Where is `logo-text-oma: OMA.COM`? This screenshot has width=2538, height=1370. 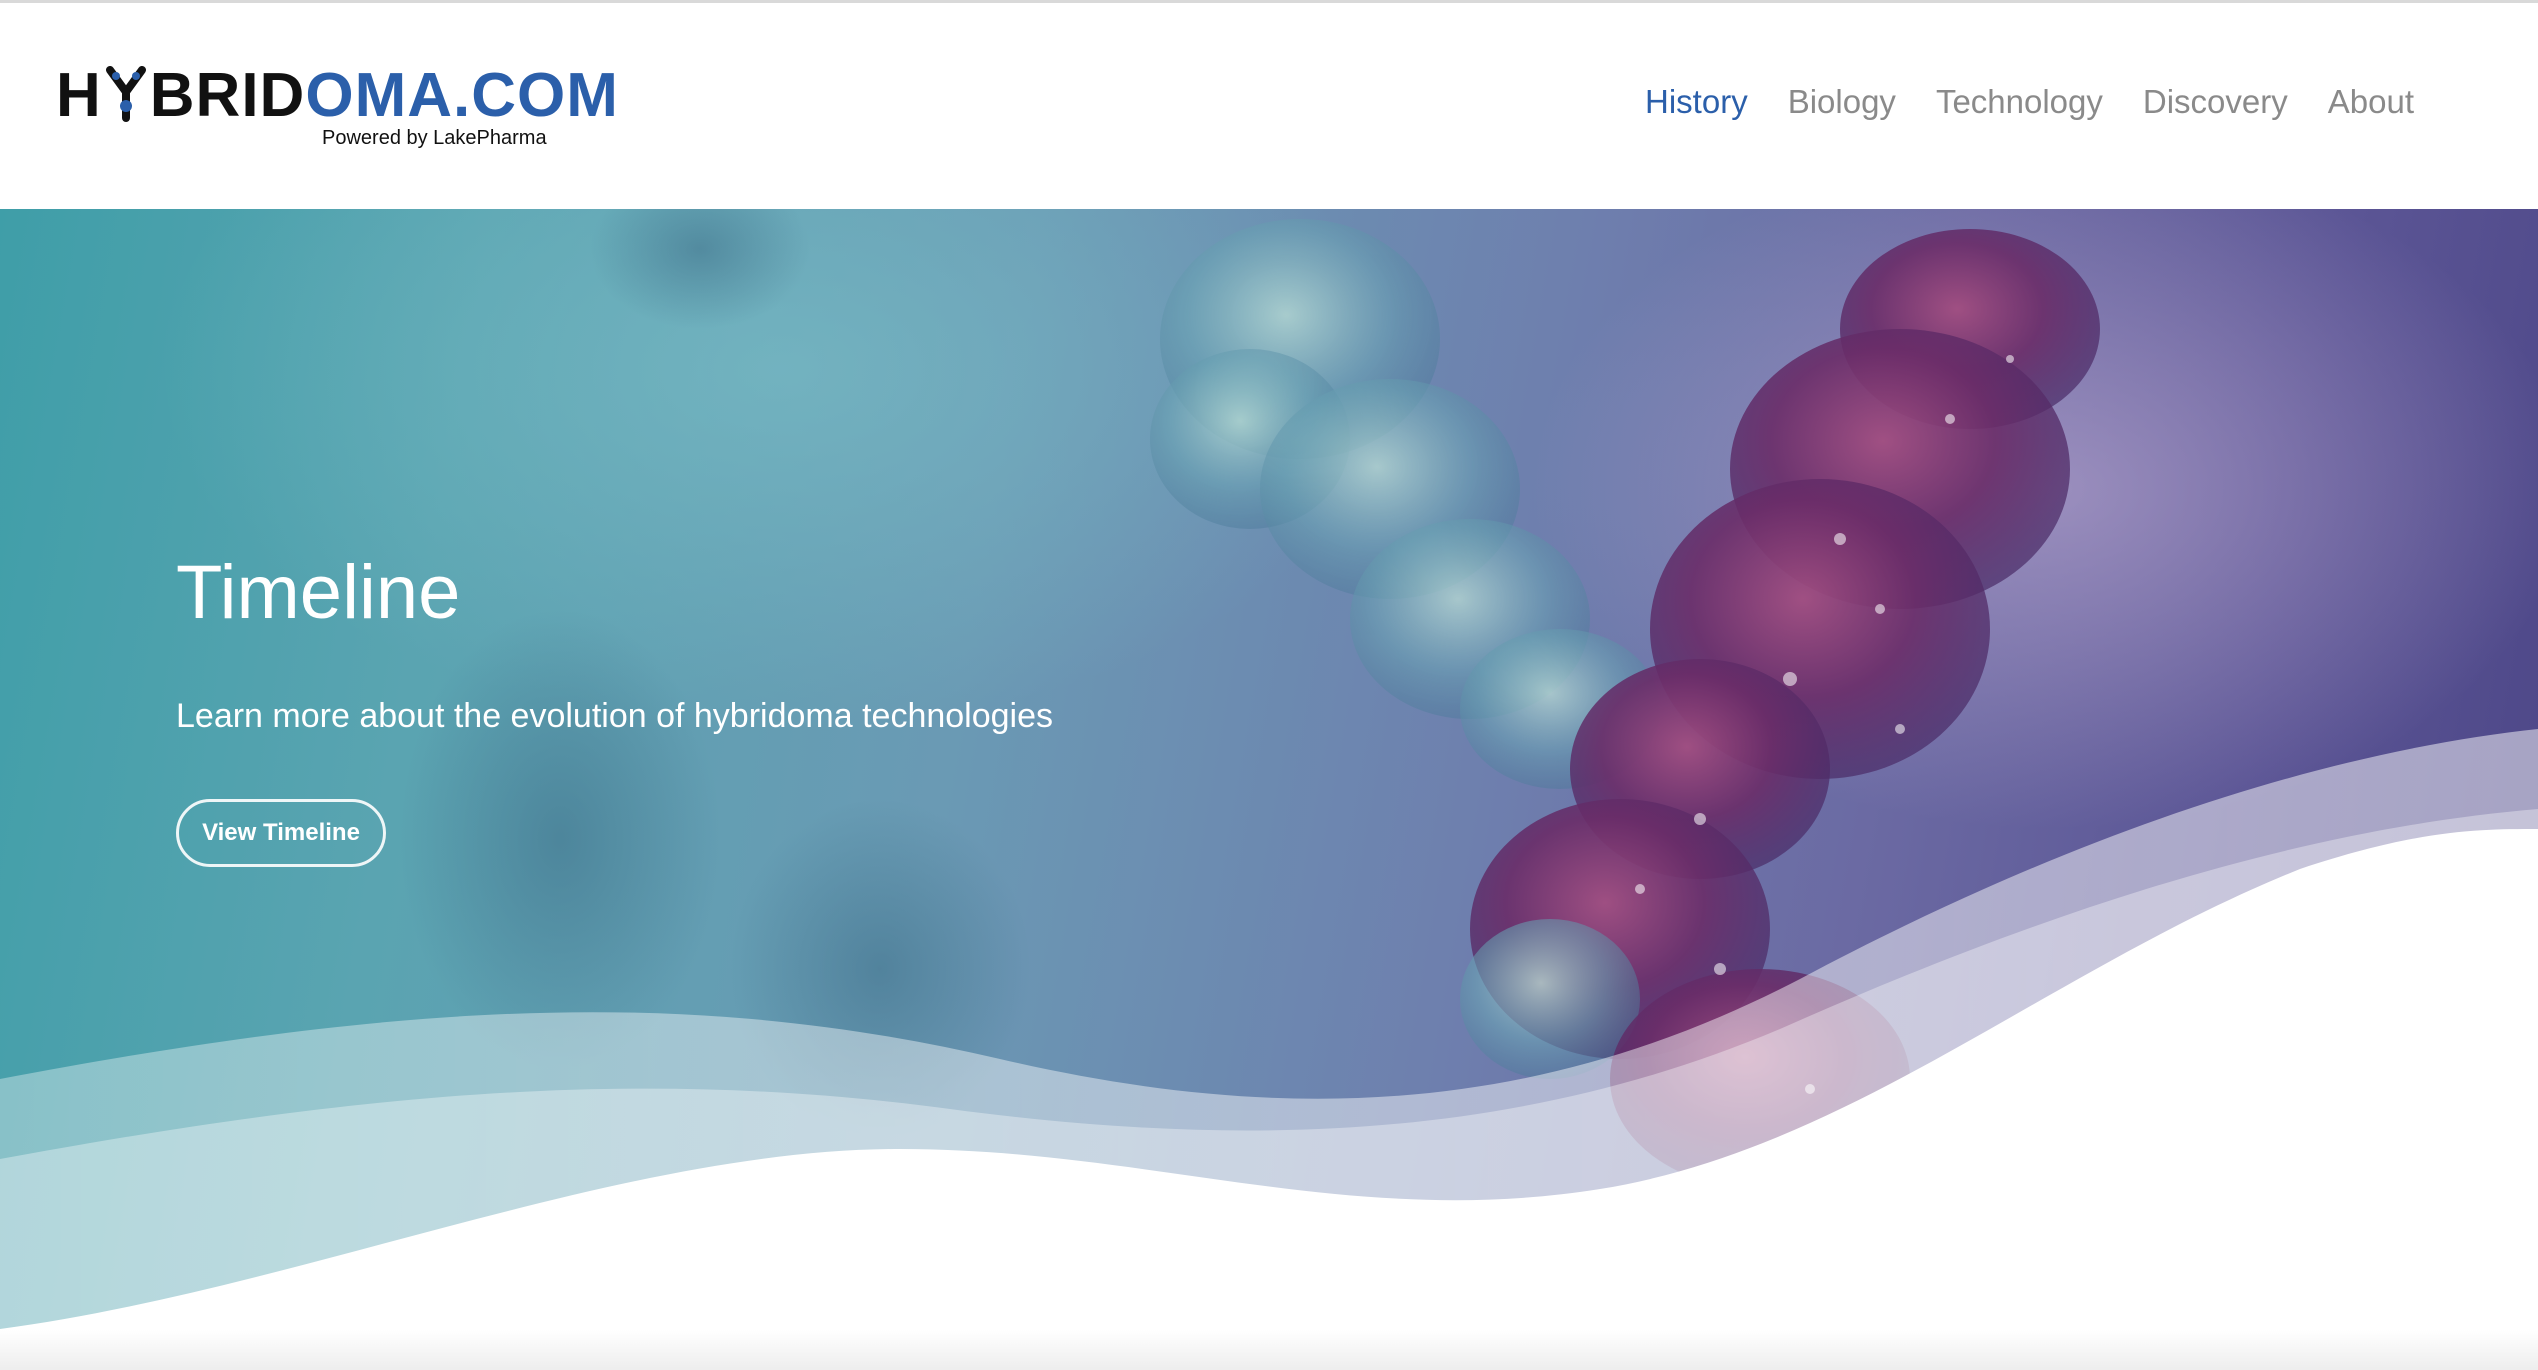
logo-text-oma: OMA.COM is located at coordinates (462, 95).